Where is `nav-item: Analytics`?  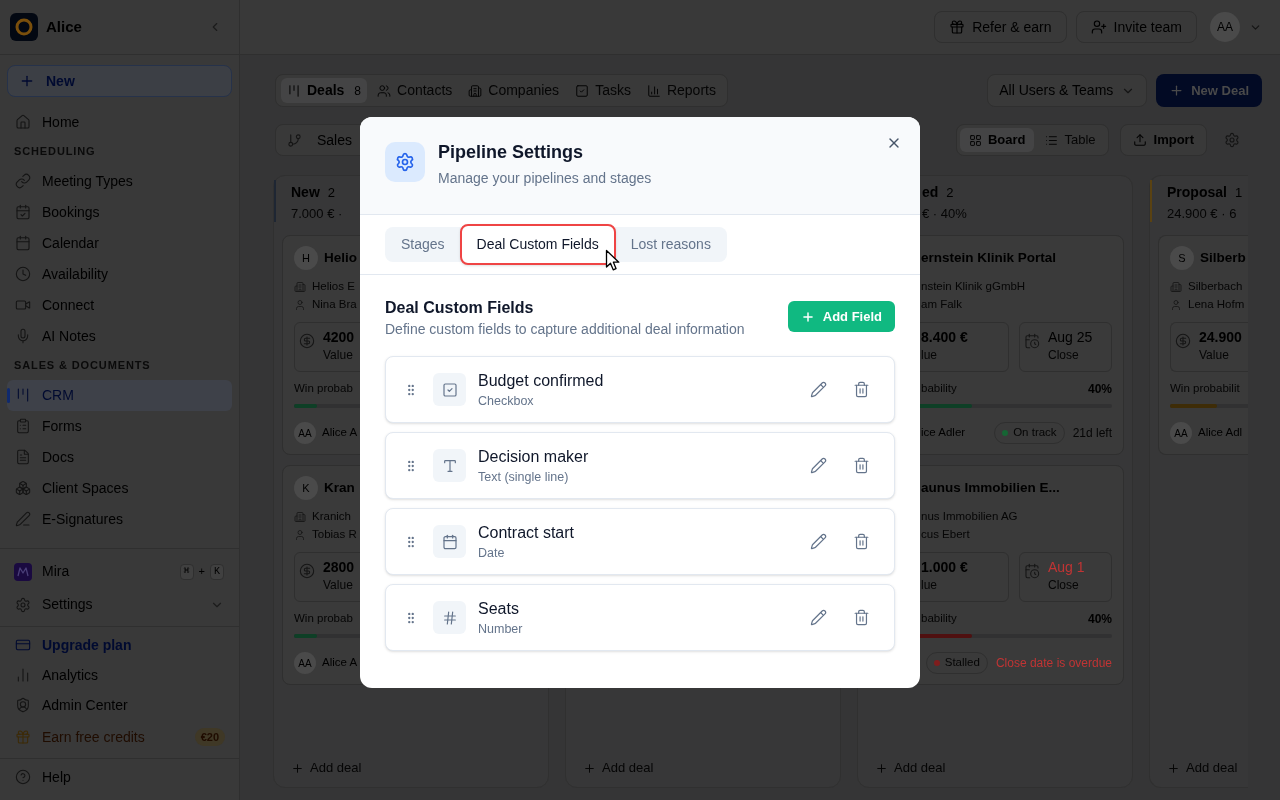
nav-item: Analytics is located at coordinates (112, 675).